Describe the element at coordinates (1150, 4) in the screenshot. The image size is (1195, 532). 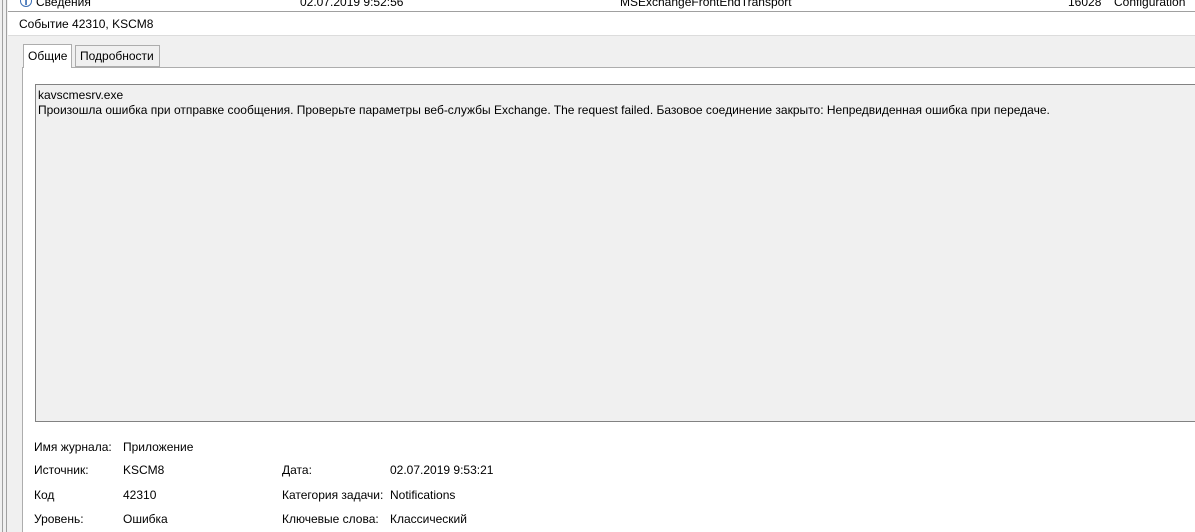
I see `row-category: Configuration` at that location.